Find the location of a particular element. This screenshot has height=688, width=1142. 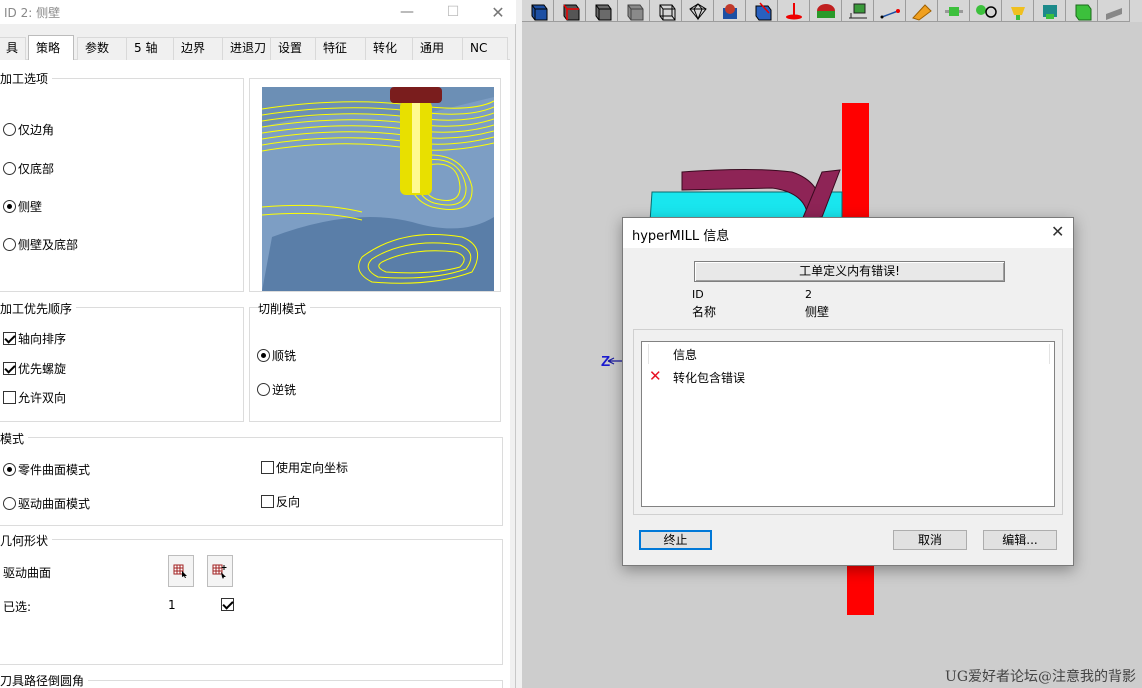

fixture-lower is located at coordinates (860, 588).